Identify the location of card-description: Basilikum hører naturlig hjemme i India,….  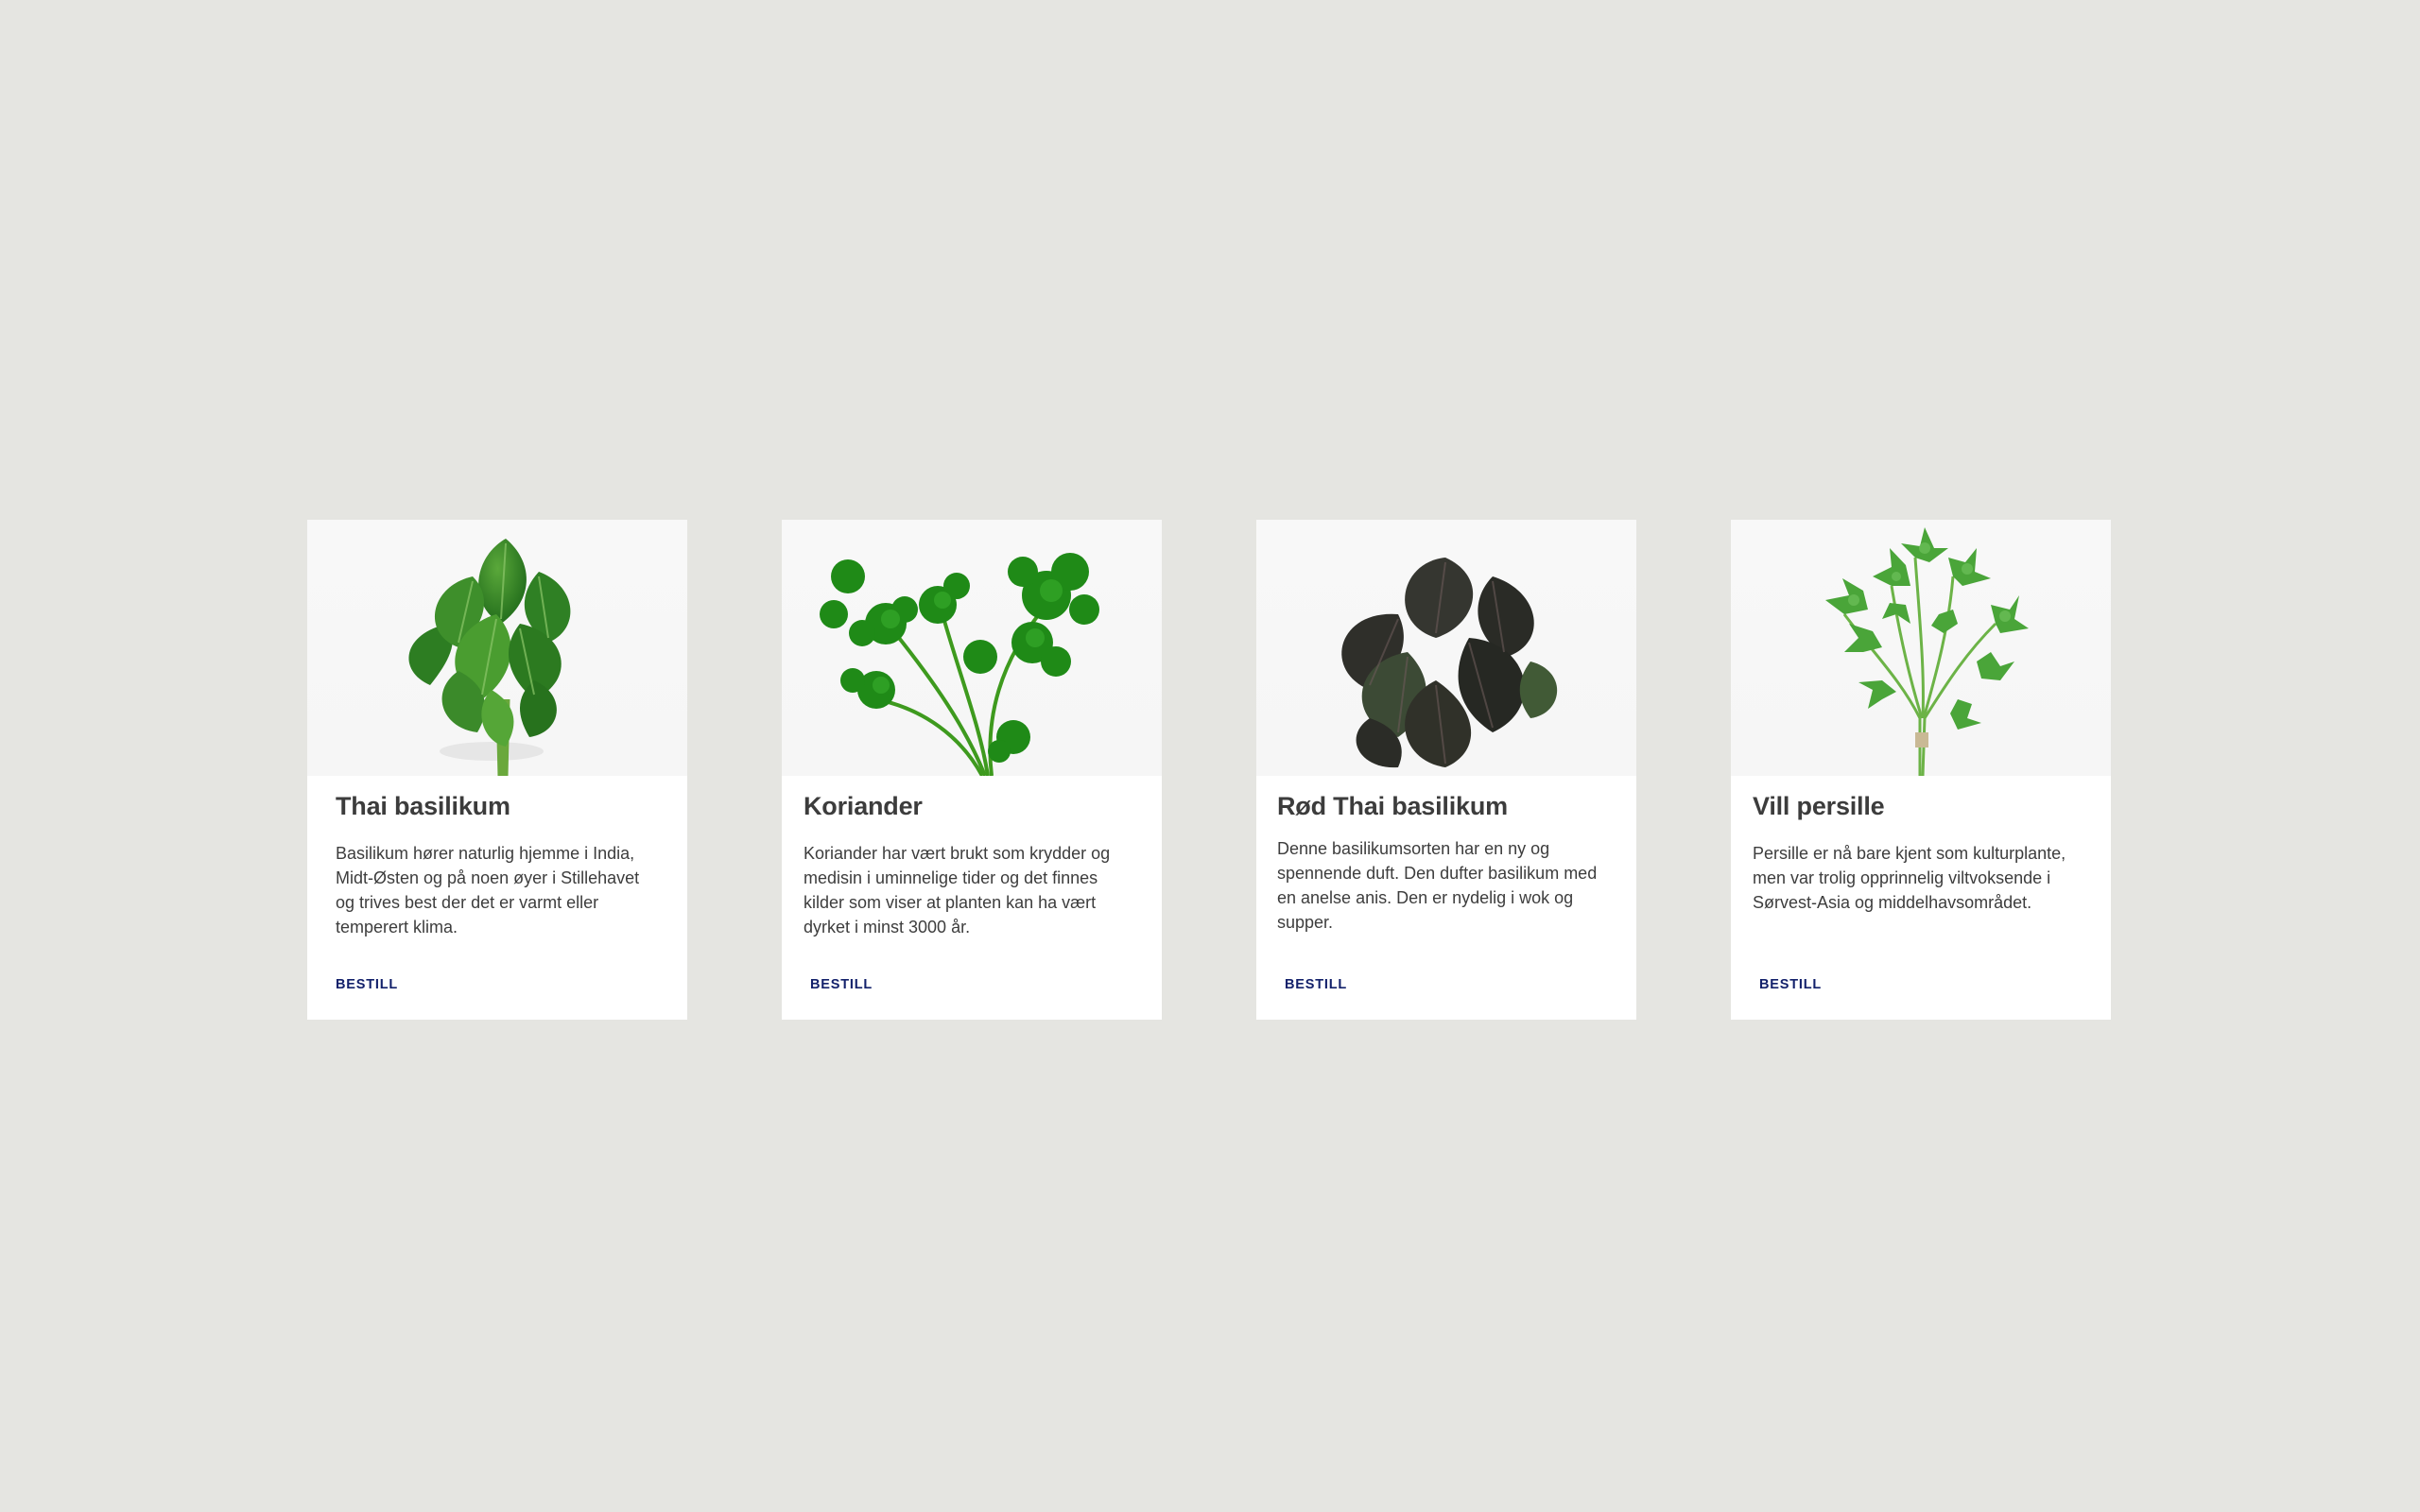
(488, 890).